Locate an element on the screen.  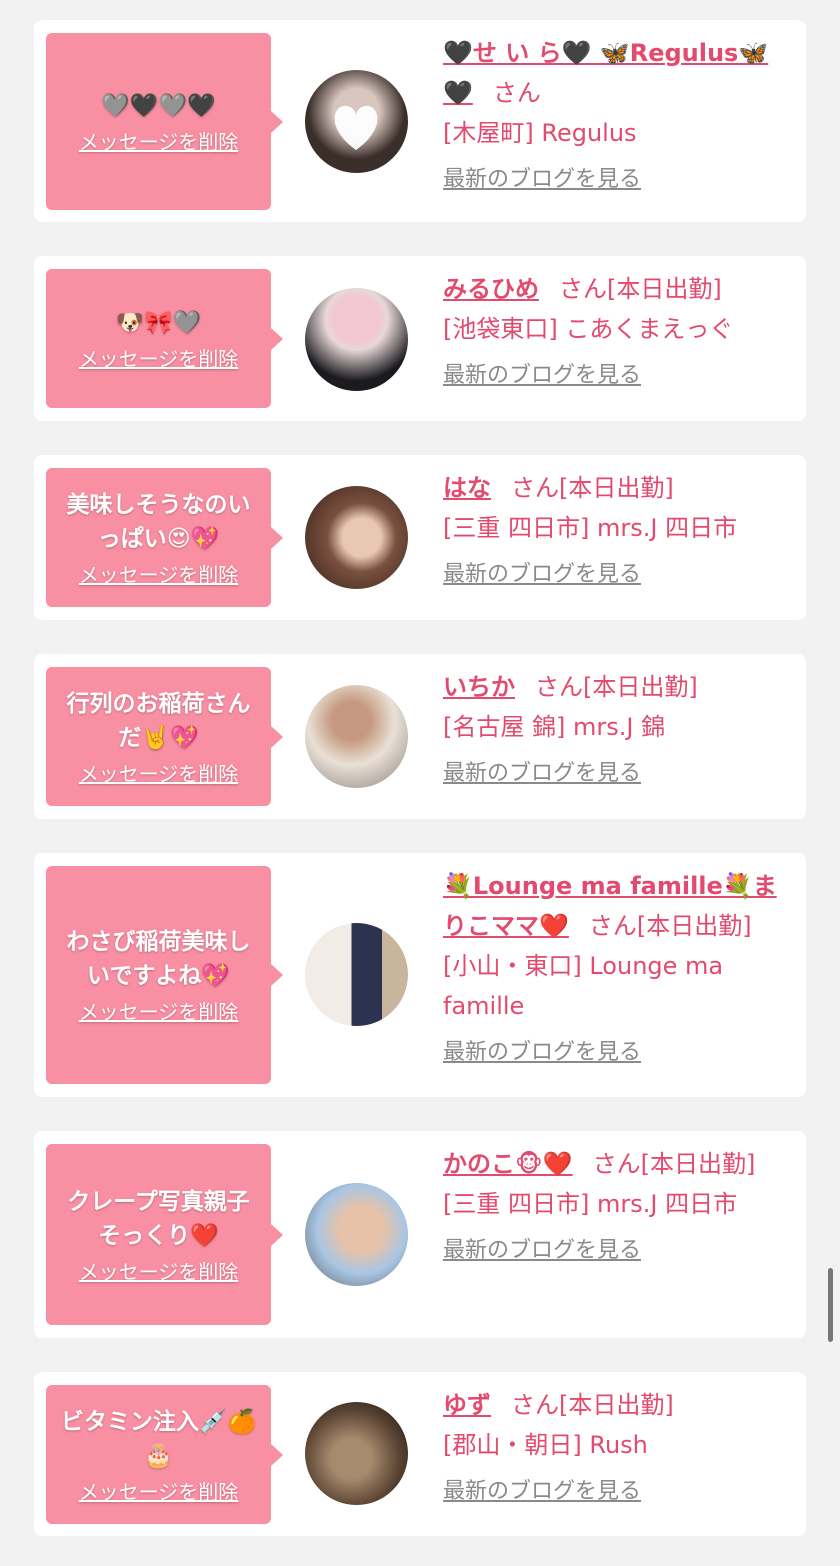
name-line: かのこ🐵❤️ さん[本日出勤] is located at coordinates (618, 1164).